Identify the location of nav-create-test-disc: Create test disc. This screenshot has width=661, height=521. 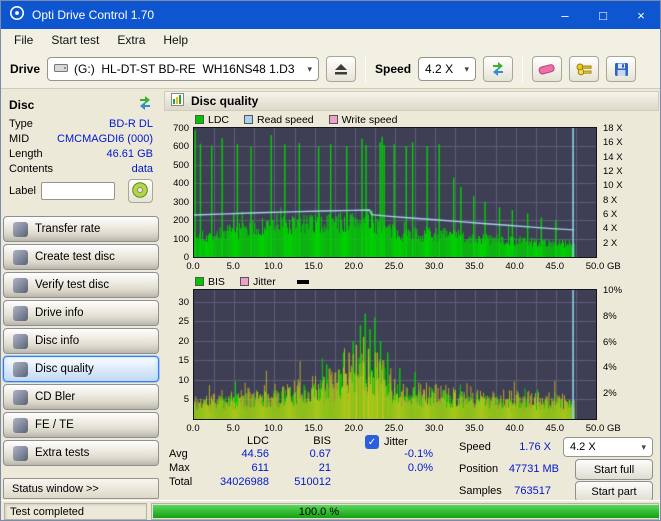
(81, 257).